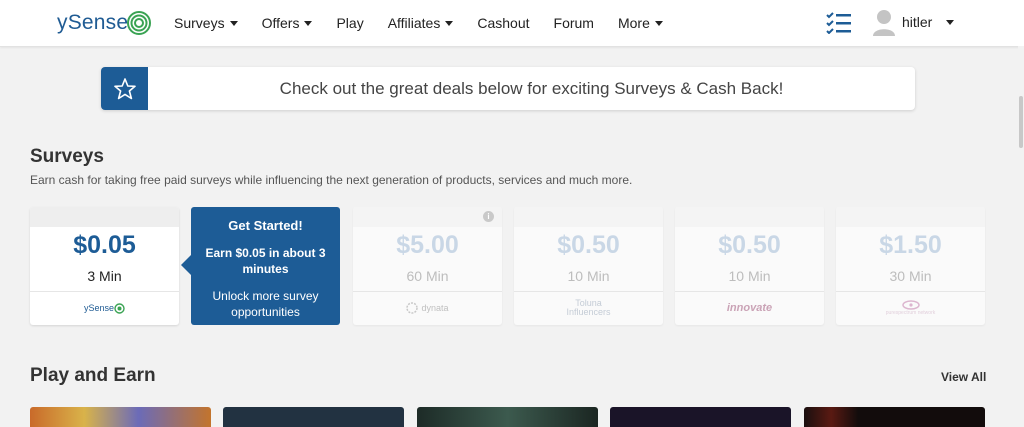 This screenshot has width=1024, height=427. What do you see at coordinates (839, 23) in the screenshot?
I see `task-list-icon` at bounding box center [839, 23].